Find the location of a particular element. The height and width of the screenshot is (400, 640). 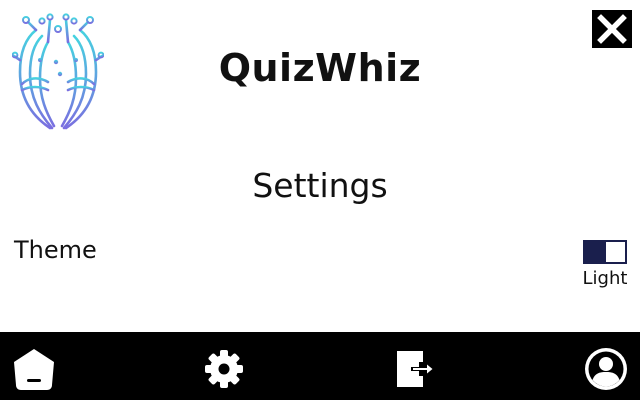

user-profile-icon is located at coordinates (606, 369).